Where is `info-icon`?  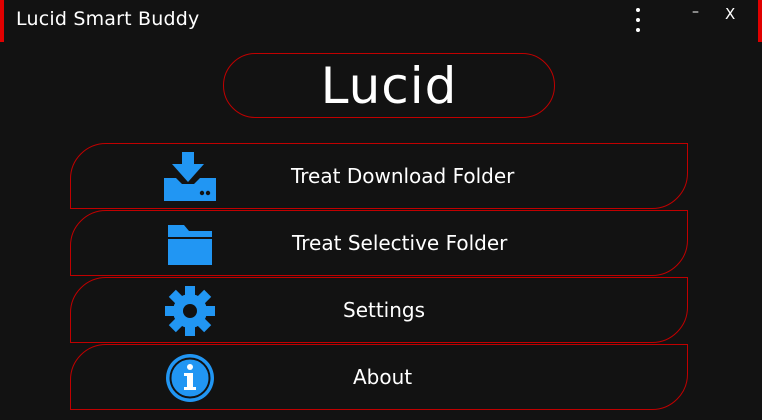
info-icon is located at coordinates (190, 378).